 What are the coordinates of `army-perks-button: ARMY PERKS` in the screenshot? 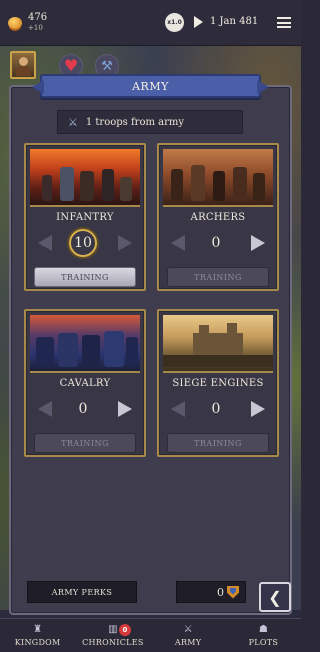 It's located at (82, 592).